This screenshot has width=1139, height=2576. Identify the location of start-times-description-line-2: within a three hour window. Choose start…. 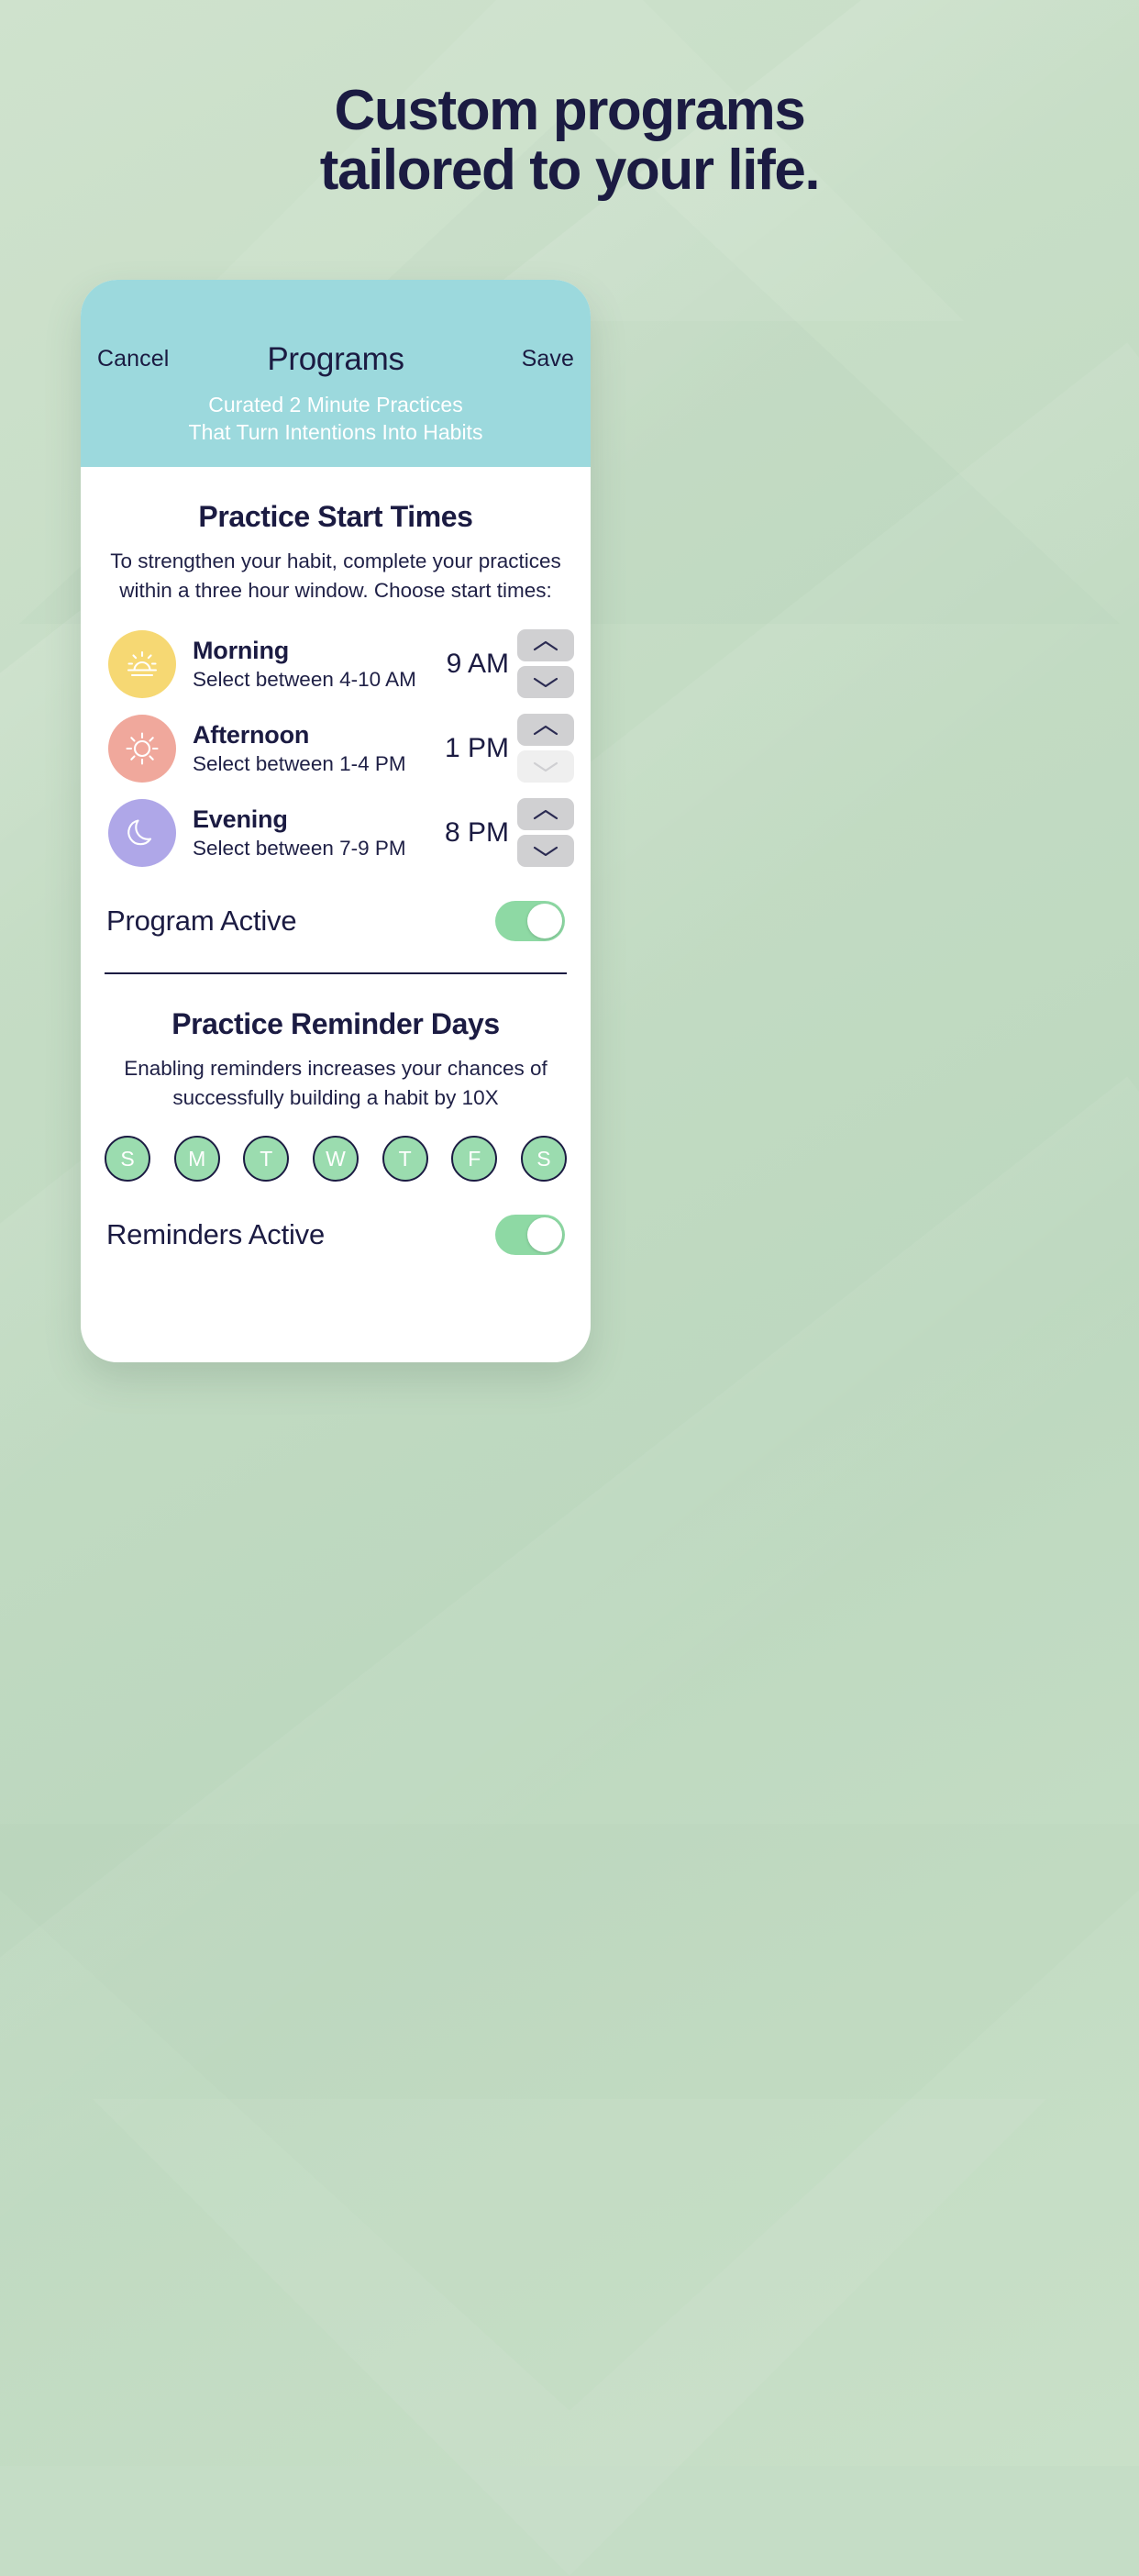
(335, 590).